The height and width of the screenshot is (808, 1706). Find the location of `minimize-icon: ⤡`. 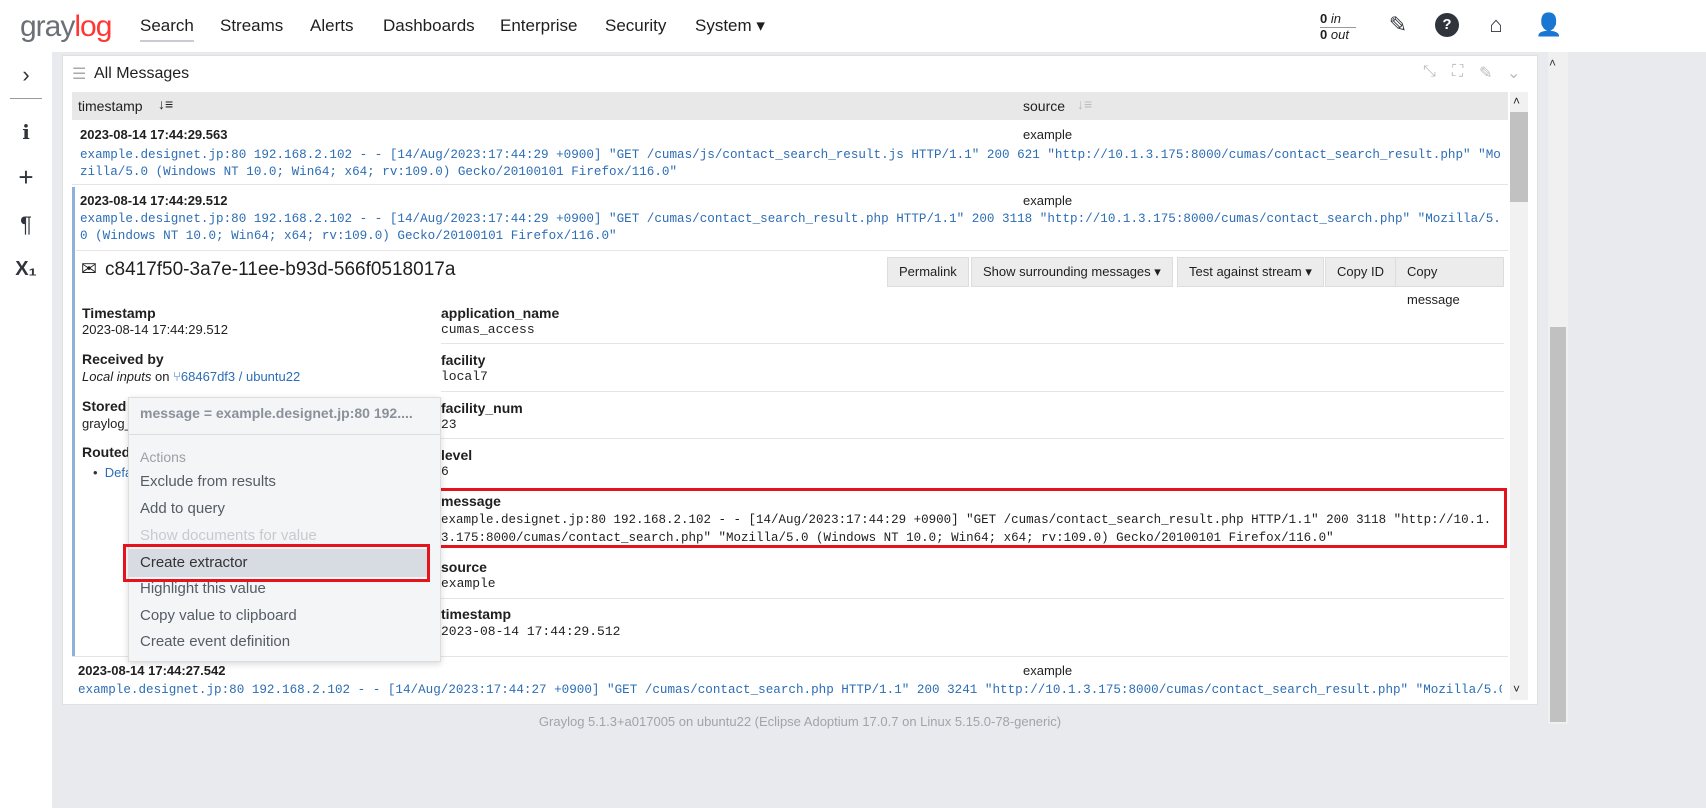

minimize-icon: ⤡ is located at coordinates (1429, 72).